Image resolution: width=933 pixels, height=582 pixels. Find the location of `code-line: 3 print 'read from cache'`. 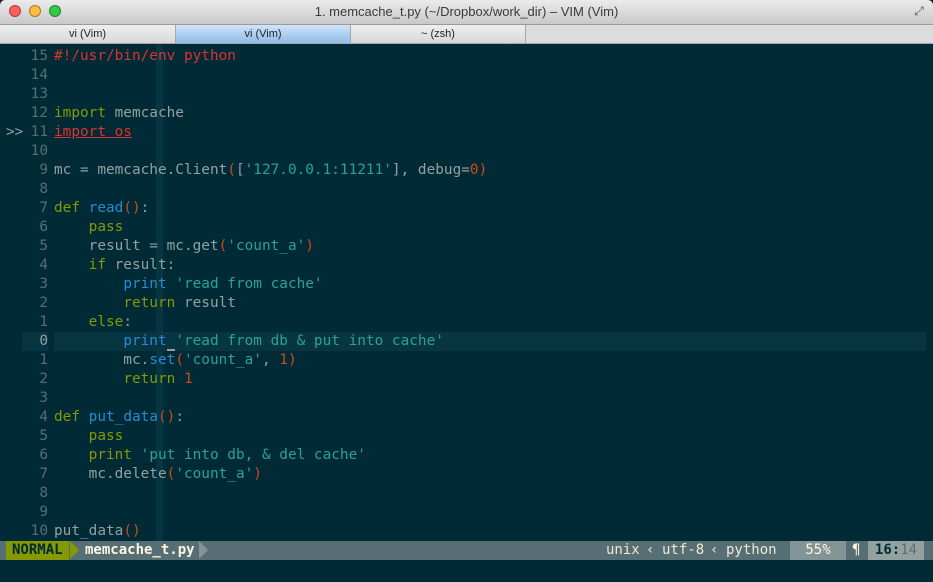

code-line: 3 print 'read from cache' is located at coordinates (466, 284).